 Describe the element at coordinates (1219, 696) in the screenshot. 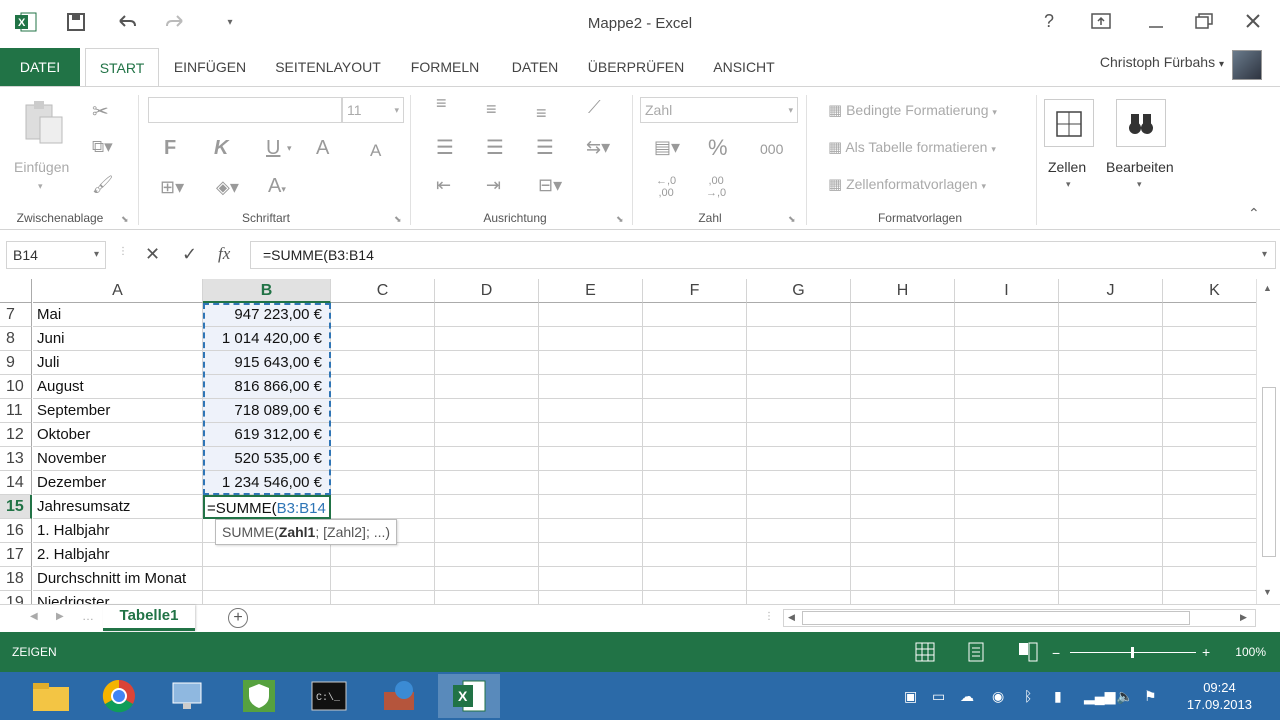

I see `taskbar-clock: 09:24 17.09.2013` at that location.